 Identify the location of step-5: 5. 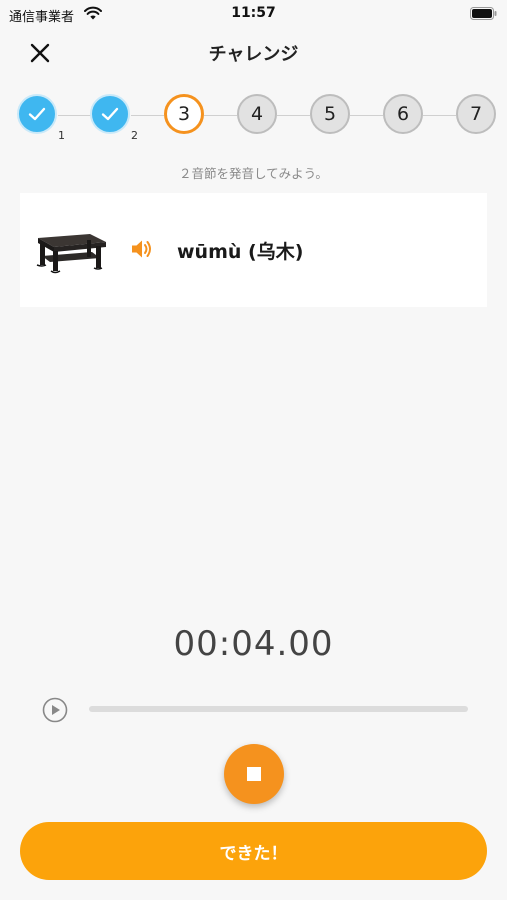
(330, 114).